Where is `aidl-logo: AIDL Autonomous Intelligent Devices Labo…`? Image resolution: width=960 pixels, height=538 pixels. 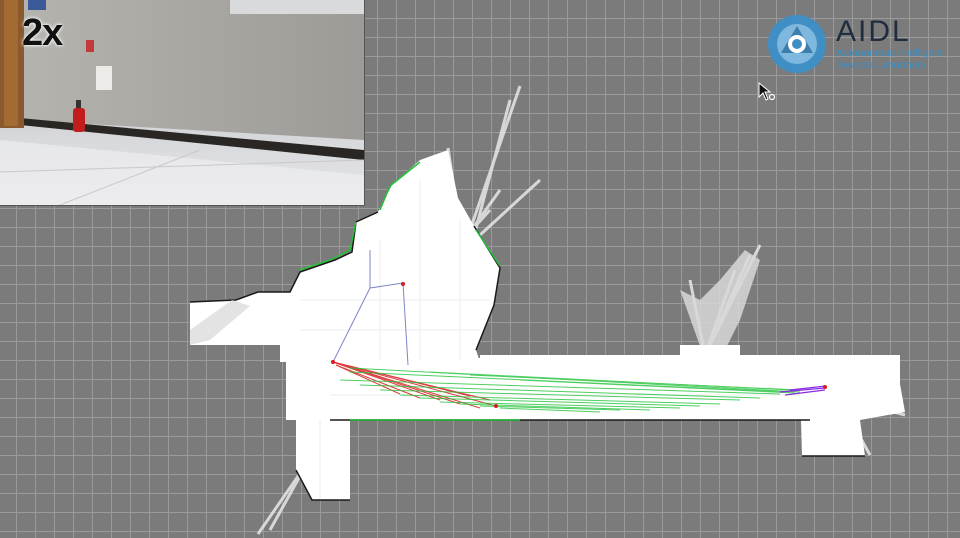 aidl-logo: AIDL Autonomous Intelligent Devices Labo… is located at coordinates (856, 44).